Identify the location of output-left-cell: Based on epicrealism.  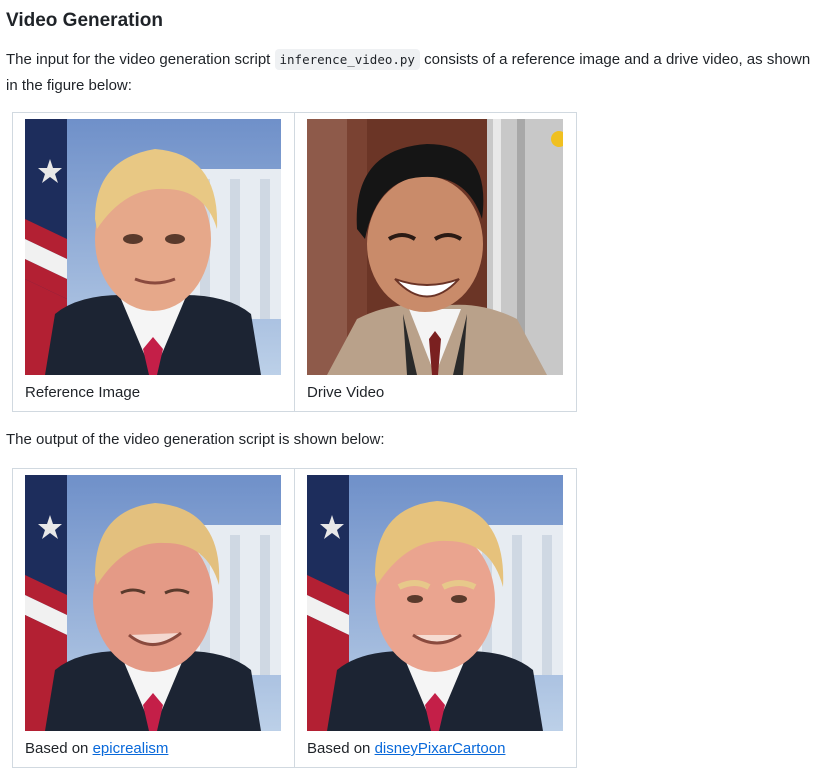
(153, 618).